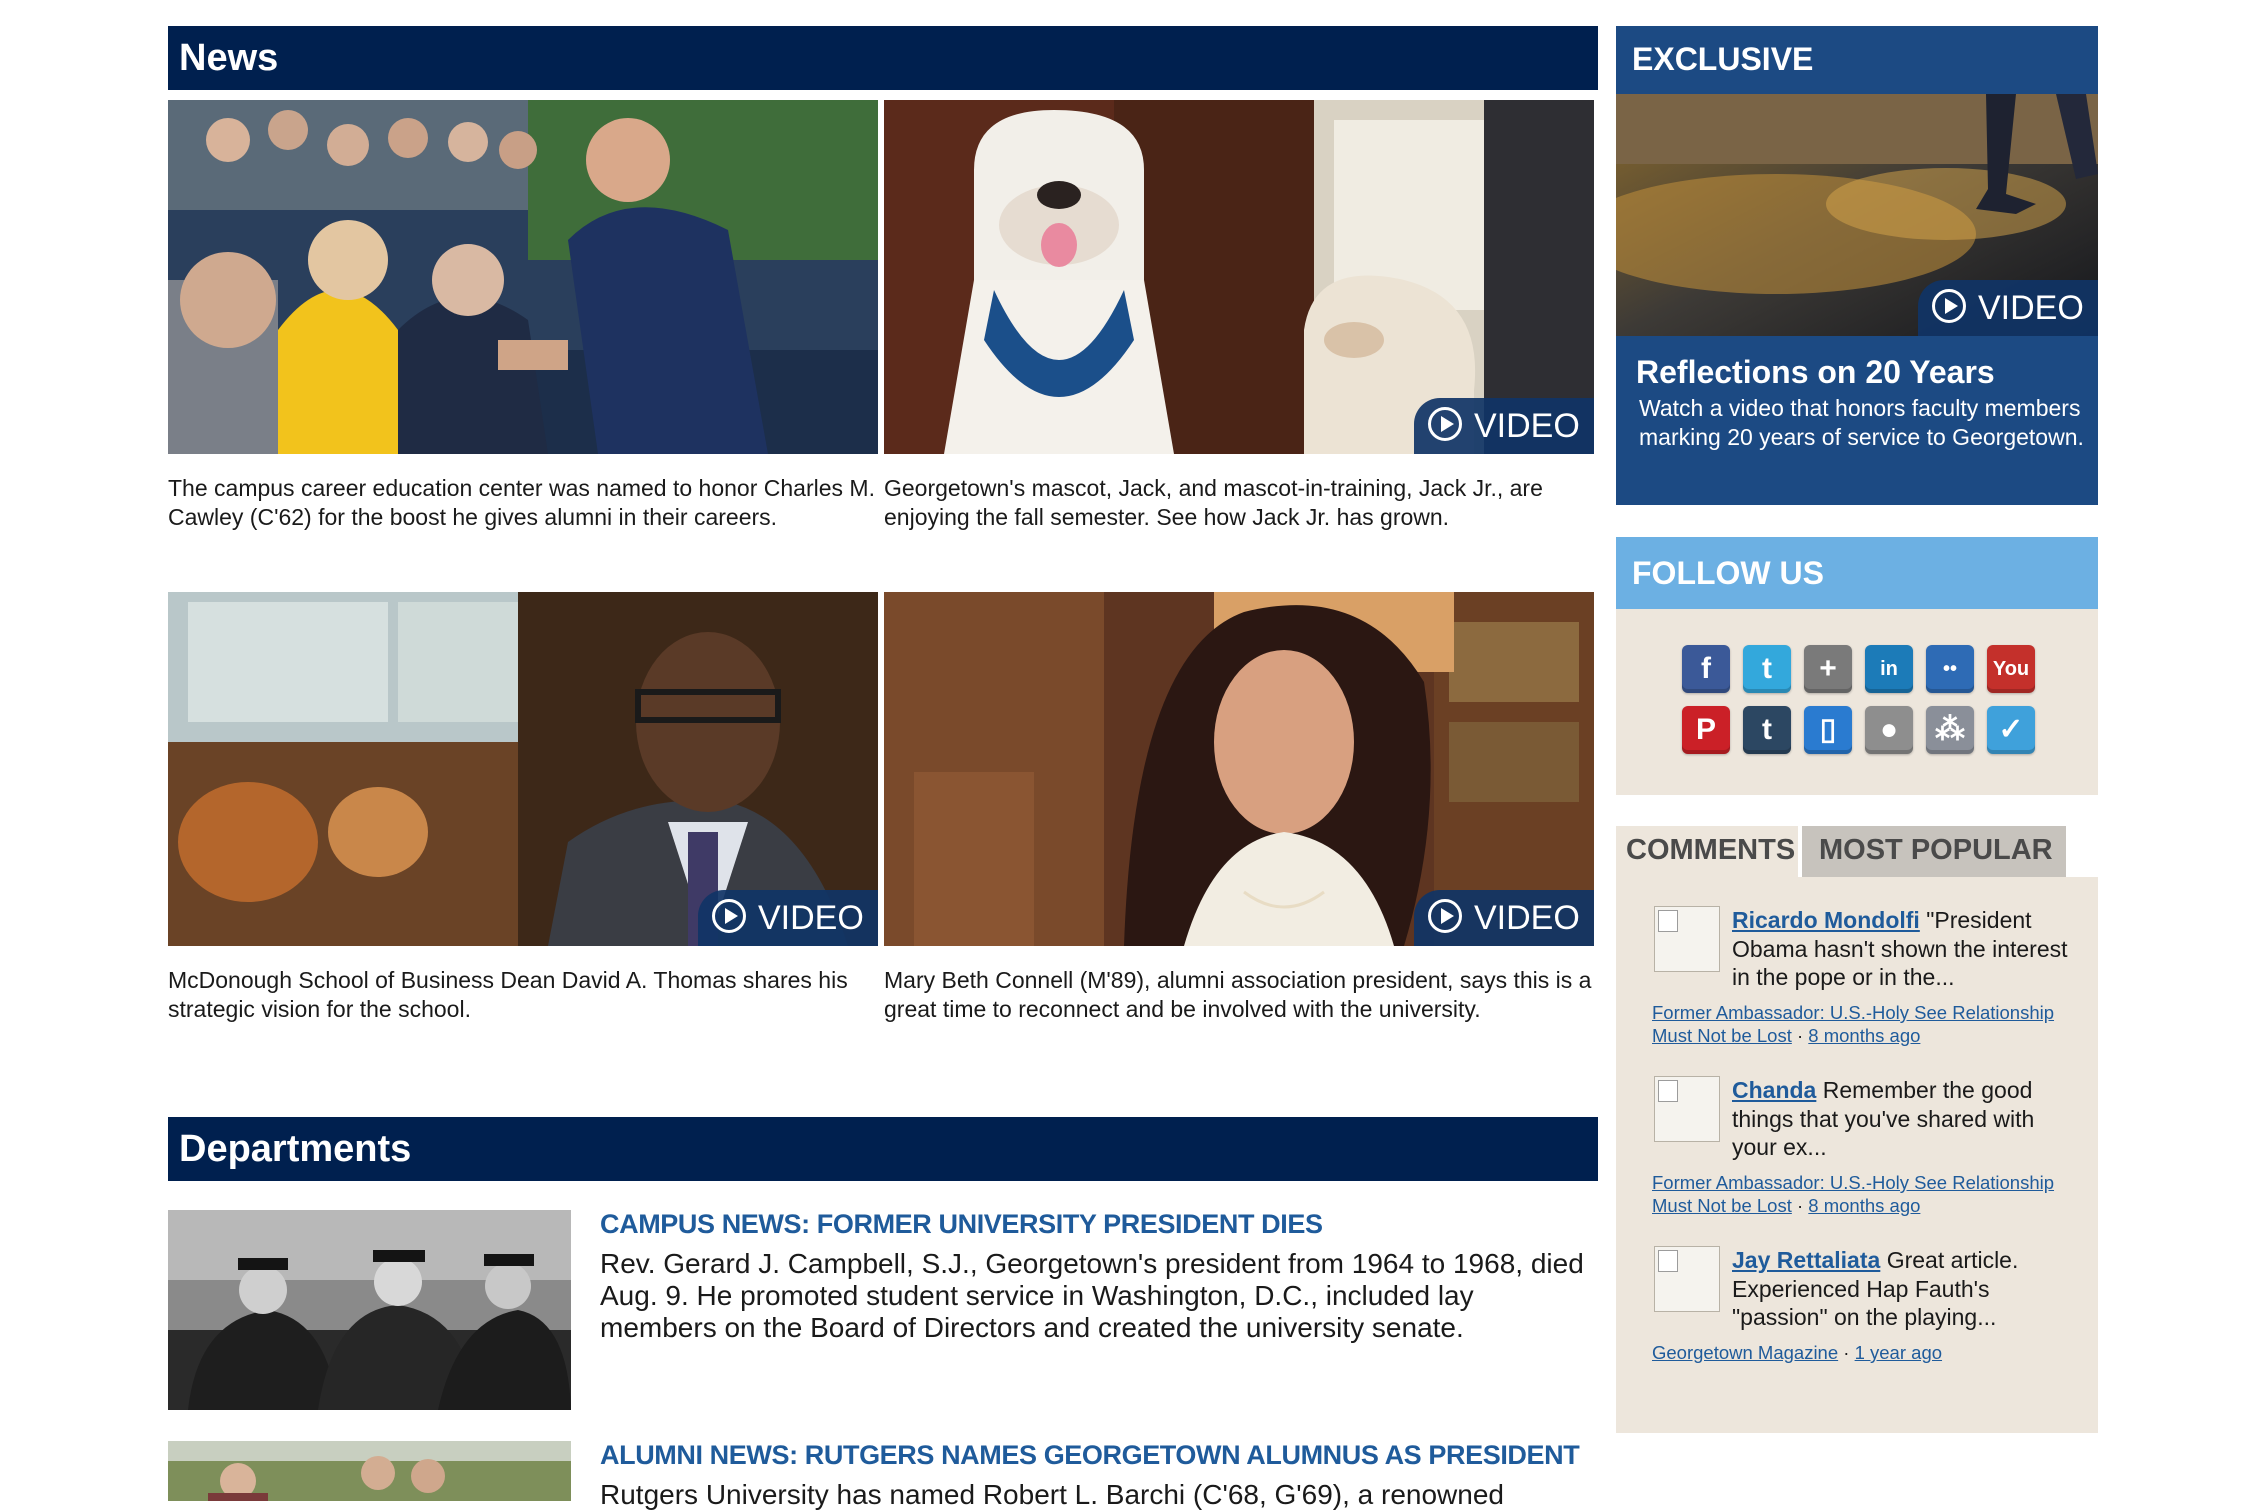 The height and width of the screenshot is (1511, 2252). I want to click on tab-most-popular: MOST POPULAR, so click(1934, 851).